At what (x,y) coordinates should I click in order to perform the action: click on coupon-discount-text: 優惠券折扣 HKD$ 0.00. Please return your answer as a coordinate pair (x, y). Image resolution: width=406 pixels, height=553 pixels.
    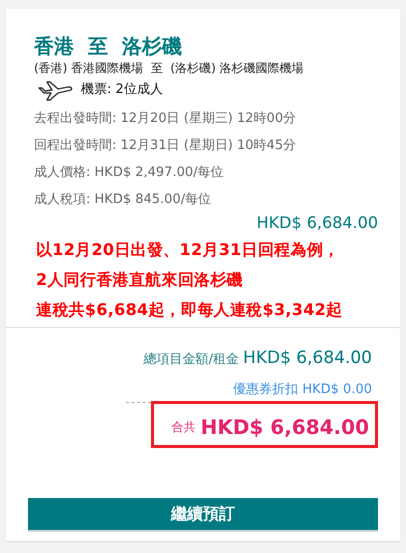
    Looking at the image, I should click on (302, 389).